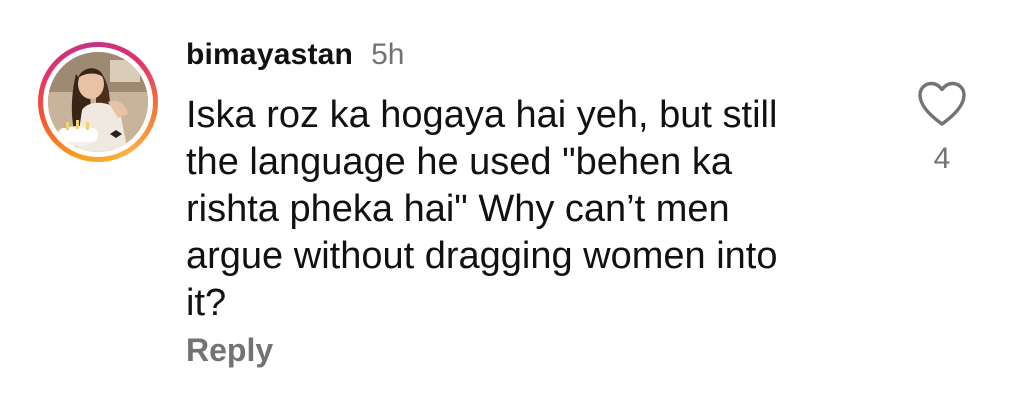 The height and width of the screenshot is (402, 1024). What do you see at coordinates (229, 350) in the screenshot?
I see `reply-button: Reply` at bounding box center [229, 350].